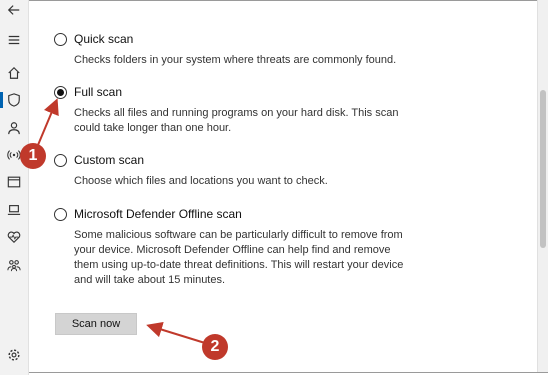  I want to click on full-scan-label: Full scan, so click(98, 92).